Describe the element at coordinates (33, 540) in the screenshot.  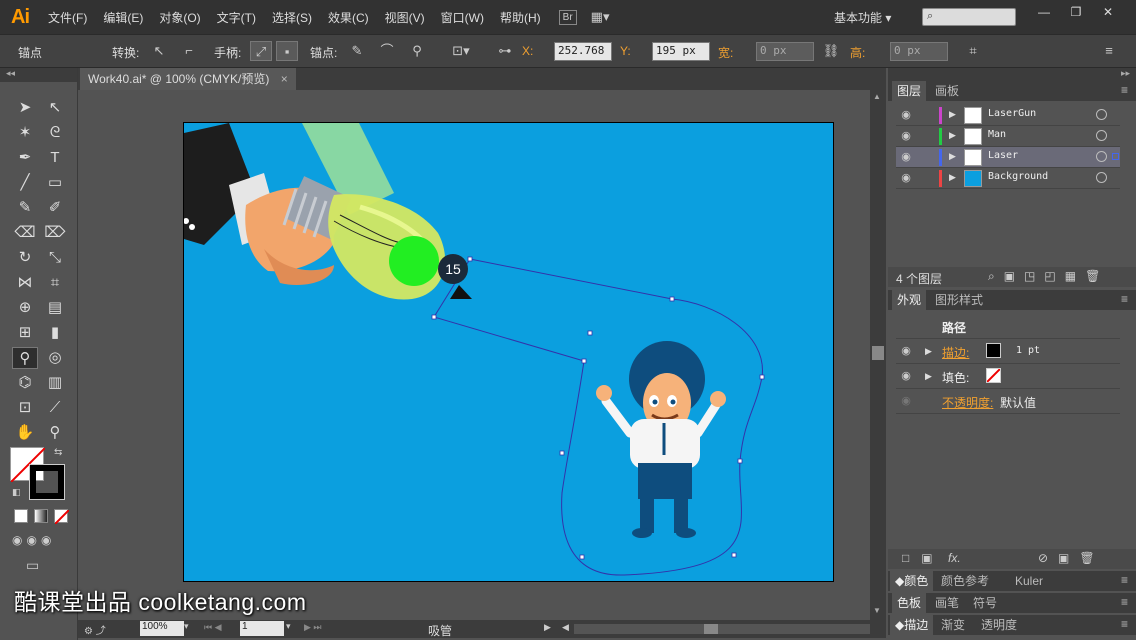
I see `draw-modes-icon: ◉◉◉` at that location.